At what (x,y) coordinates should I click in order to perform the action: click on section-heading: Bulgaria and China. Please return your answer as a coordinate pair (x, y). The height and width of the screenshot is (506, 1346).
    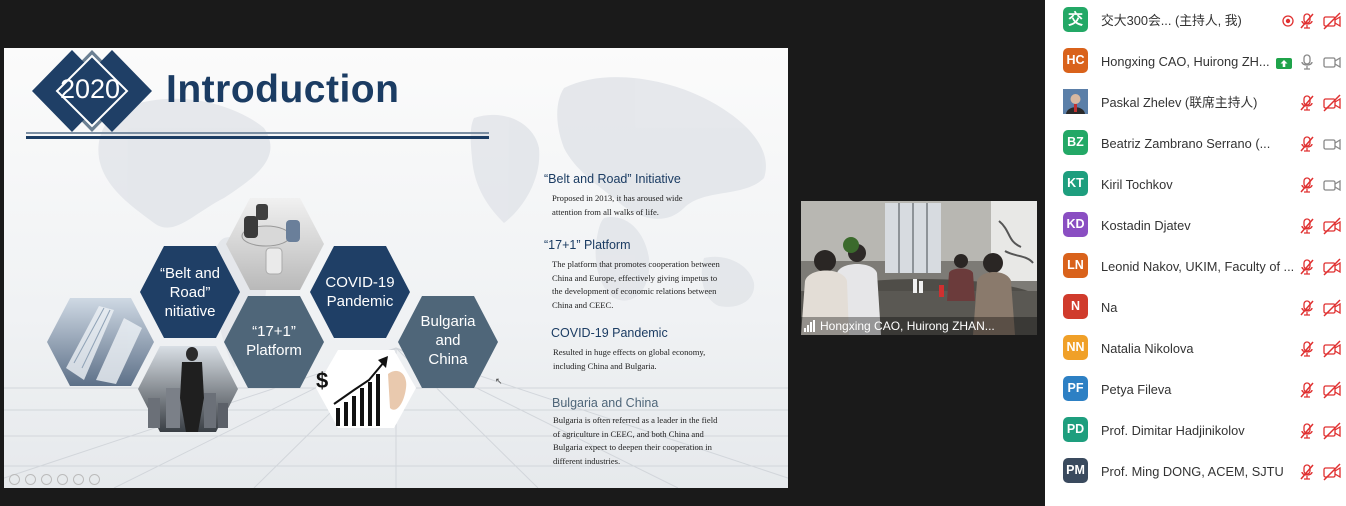
    Looking at the image, I should click on (605, 403).